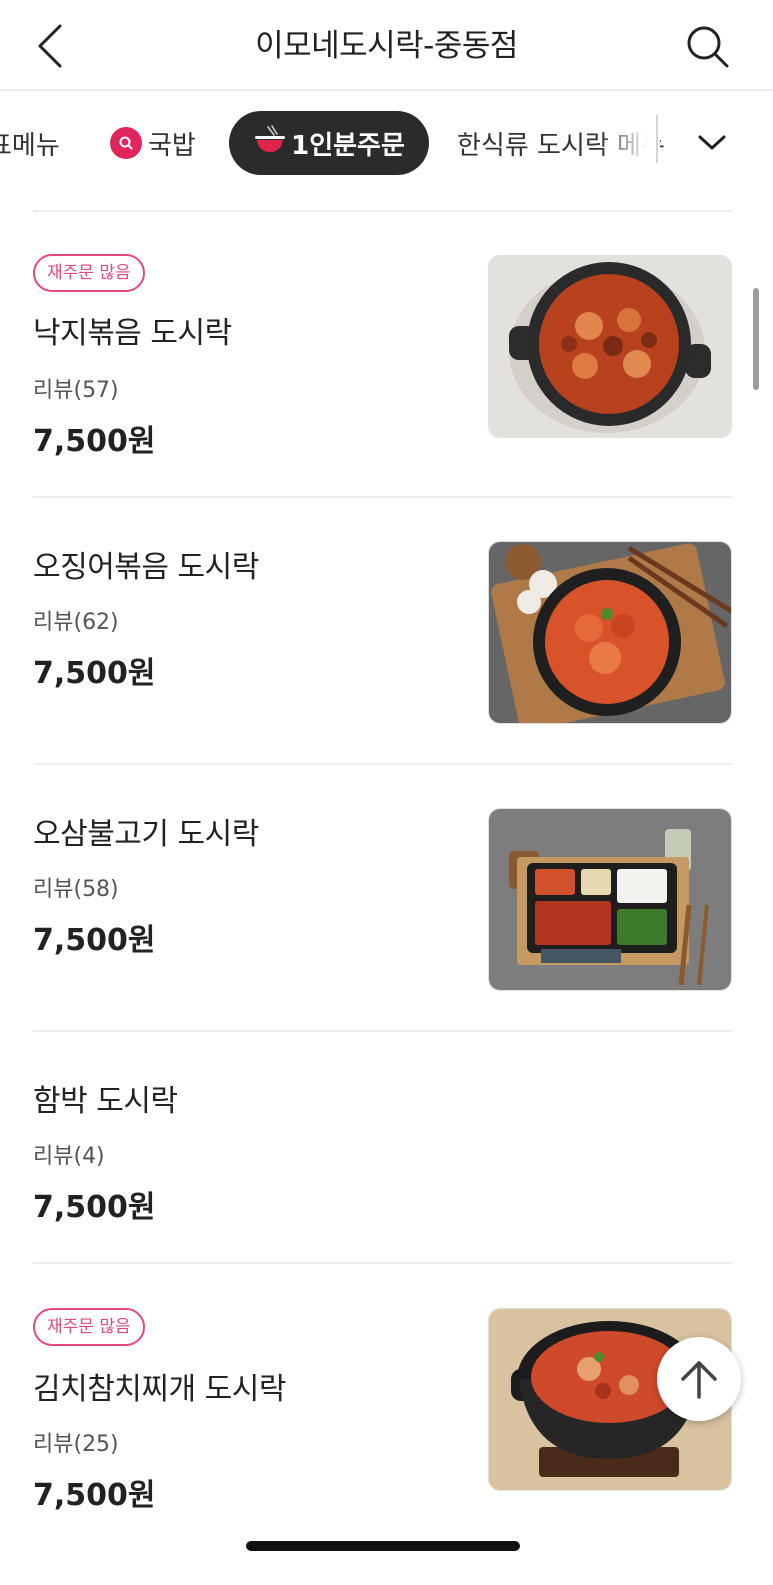 This screenshot has width=773, height=1585. What do you see at coordinates (348, 145) in the screenshot?
I see `tab-label: 1인분주문` at bounding box center [348, 145].